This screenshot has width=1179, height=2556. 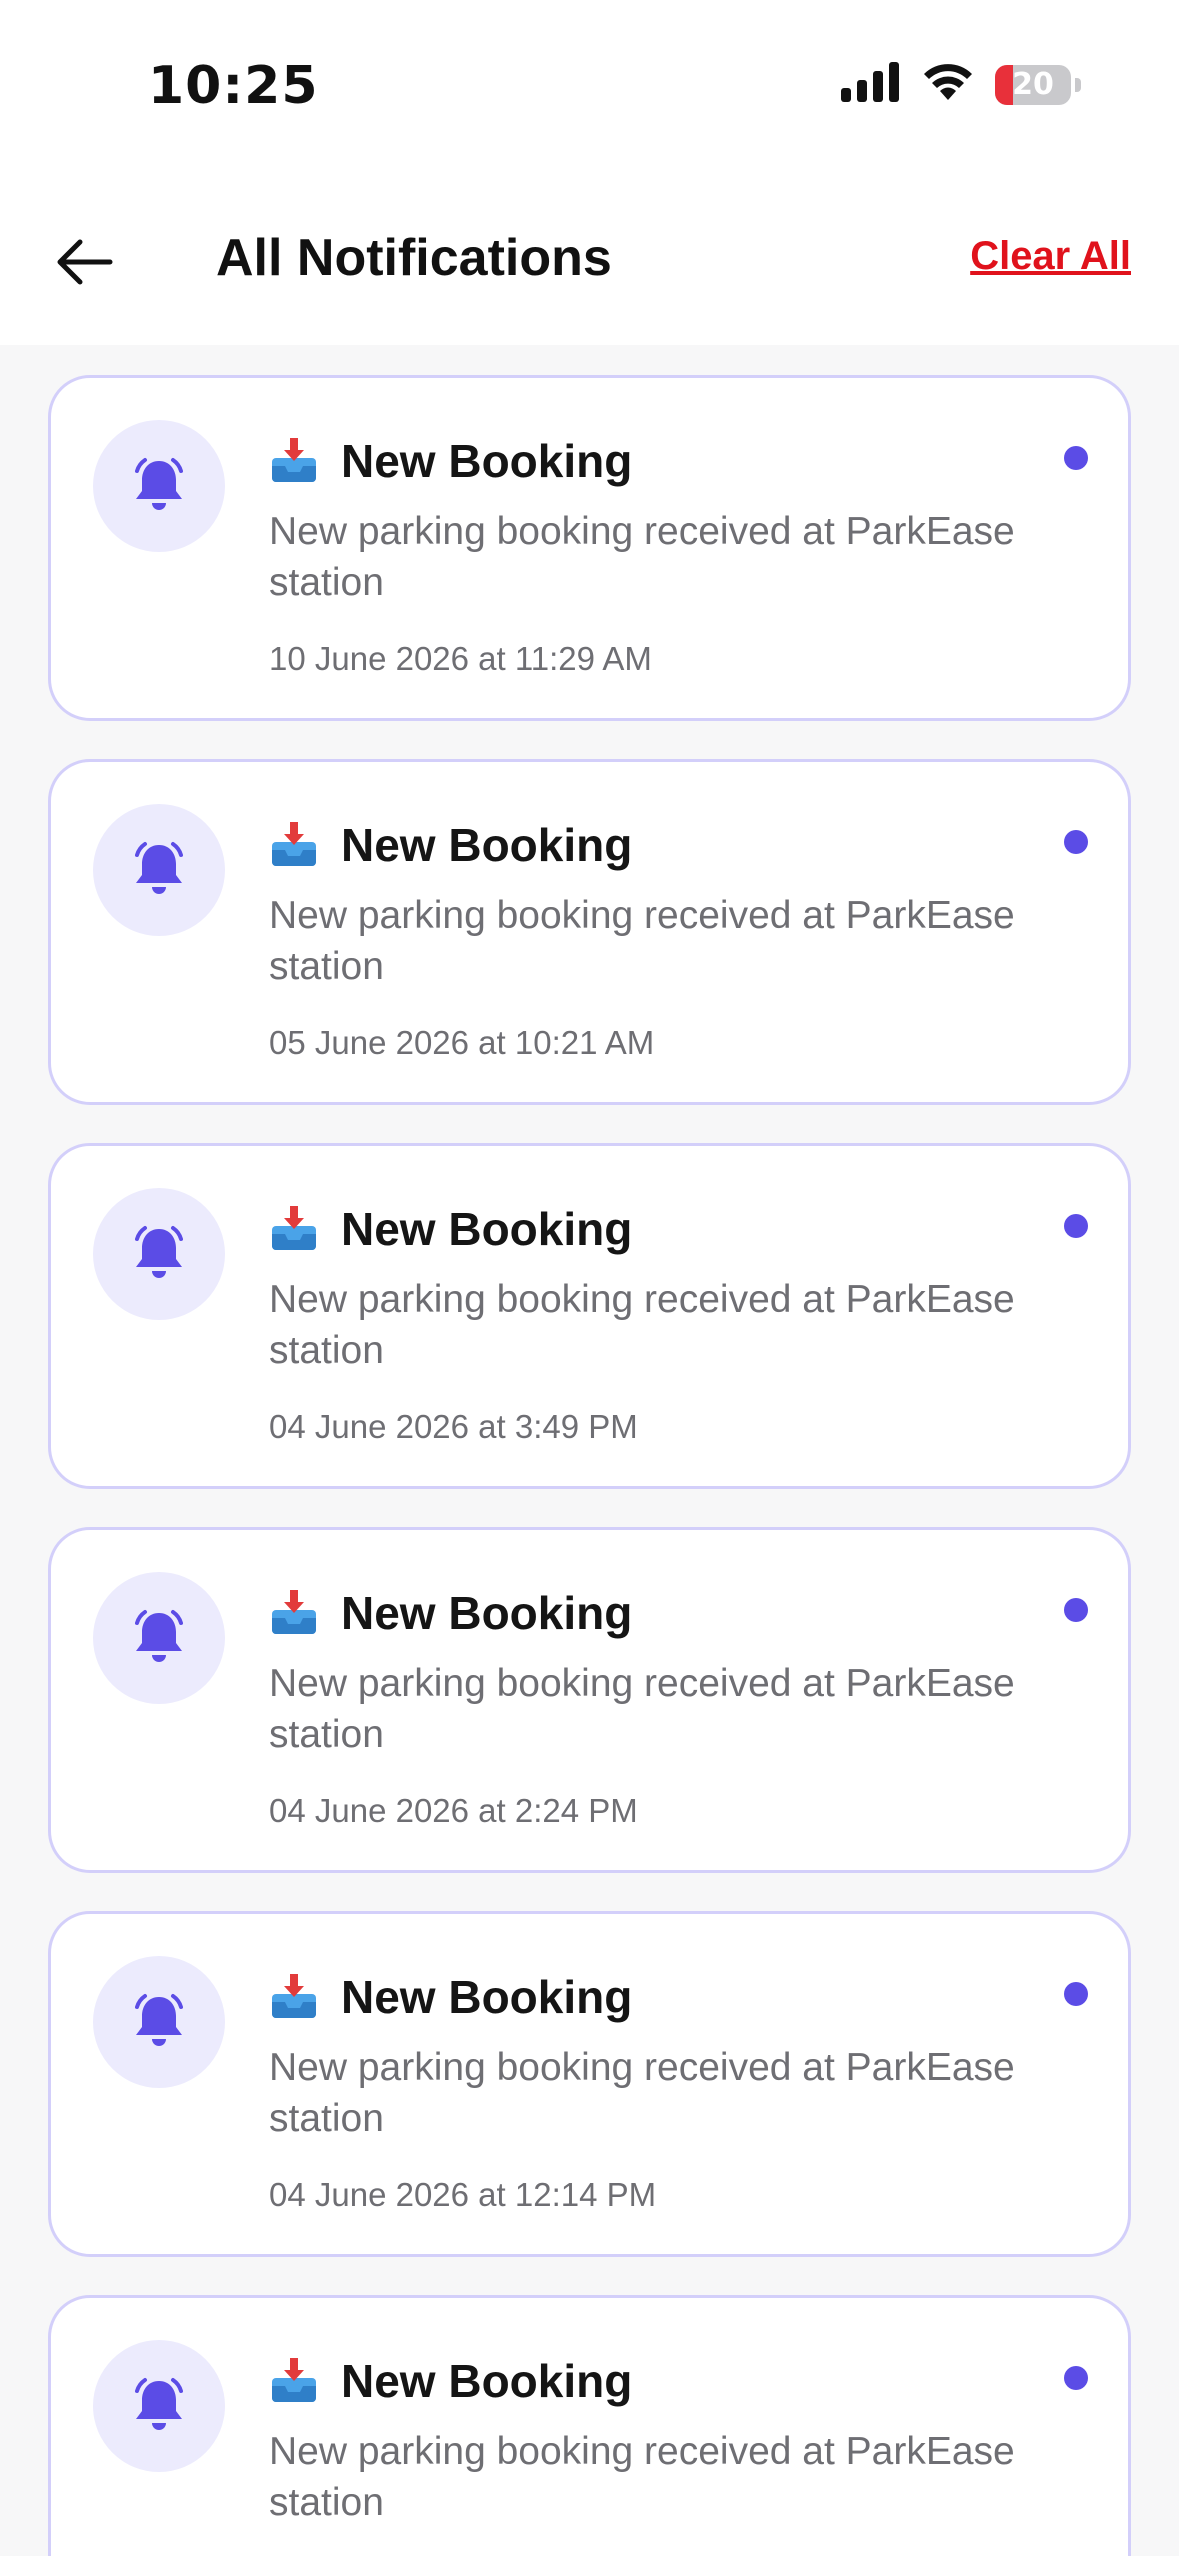 What do you see at coordinates (1050, 256) in the screenshot?
I see `clear-all-button: Clear All` at bounding box center [1050, 256].